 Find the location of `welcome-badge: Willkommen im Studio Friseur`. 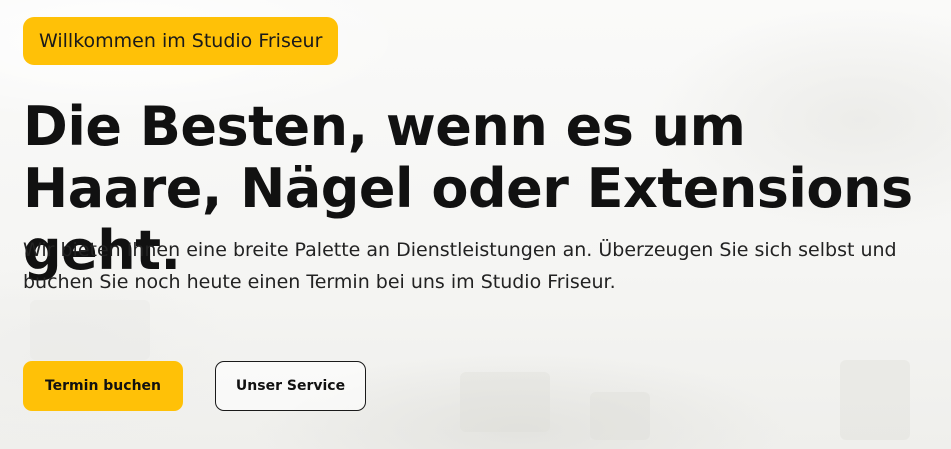

welcome-badge: Willkommen im Studio Friseur is located at coordinates (181, 41).